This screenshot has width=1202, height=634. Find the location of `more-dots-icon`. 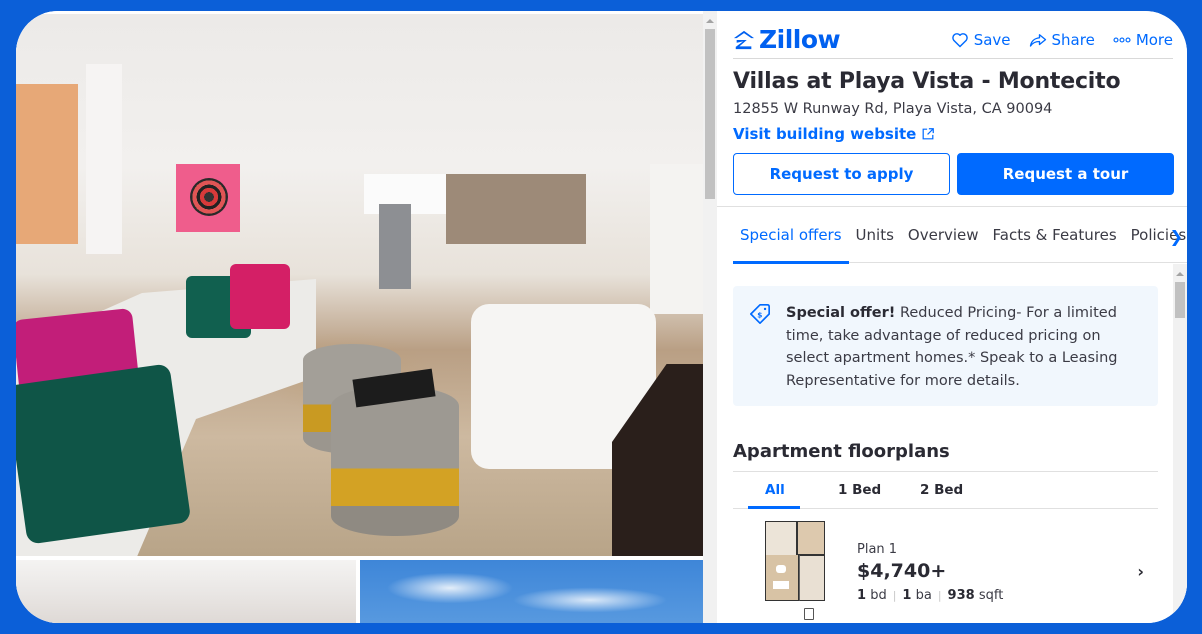

more-dots-icon is located at coordinates (1122, 39).